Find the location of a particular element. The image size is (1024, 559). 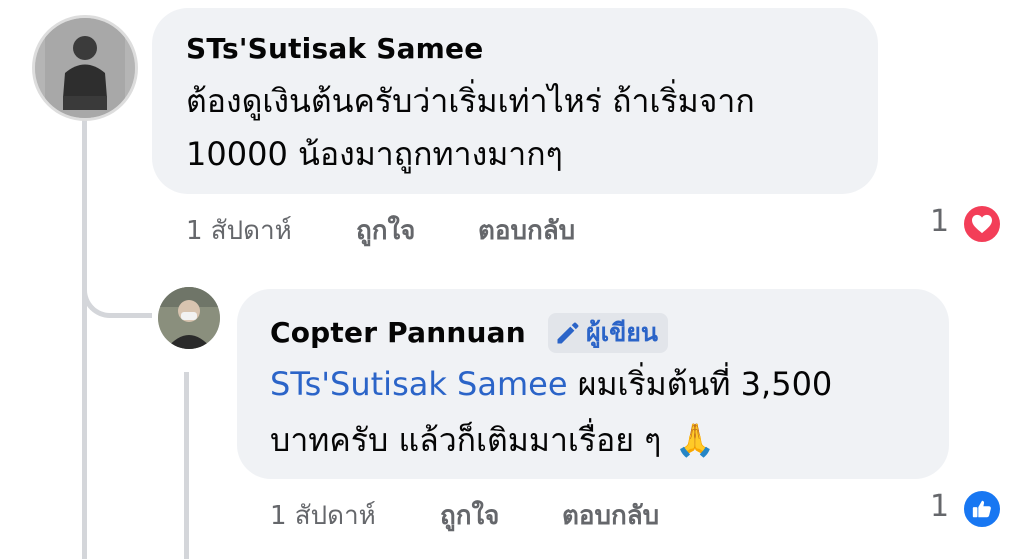

thread-line-reply is located at coordinates (186, 465).